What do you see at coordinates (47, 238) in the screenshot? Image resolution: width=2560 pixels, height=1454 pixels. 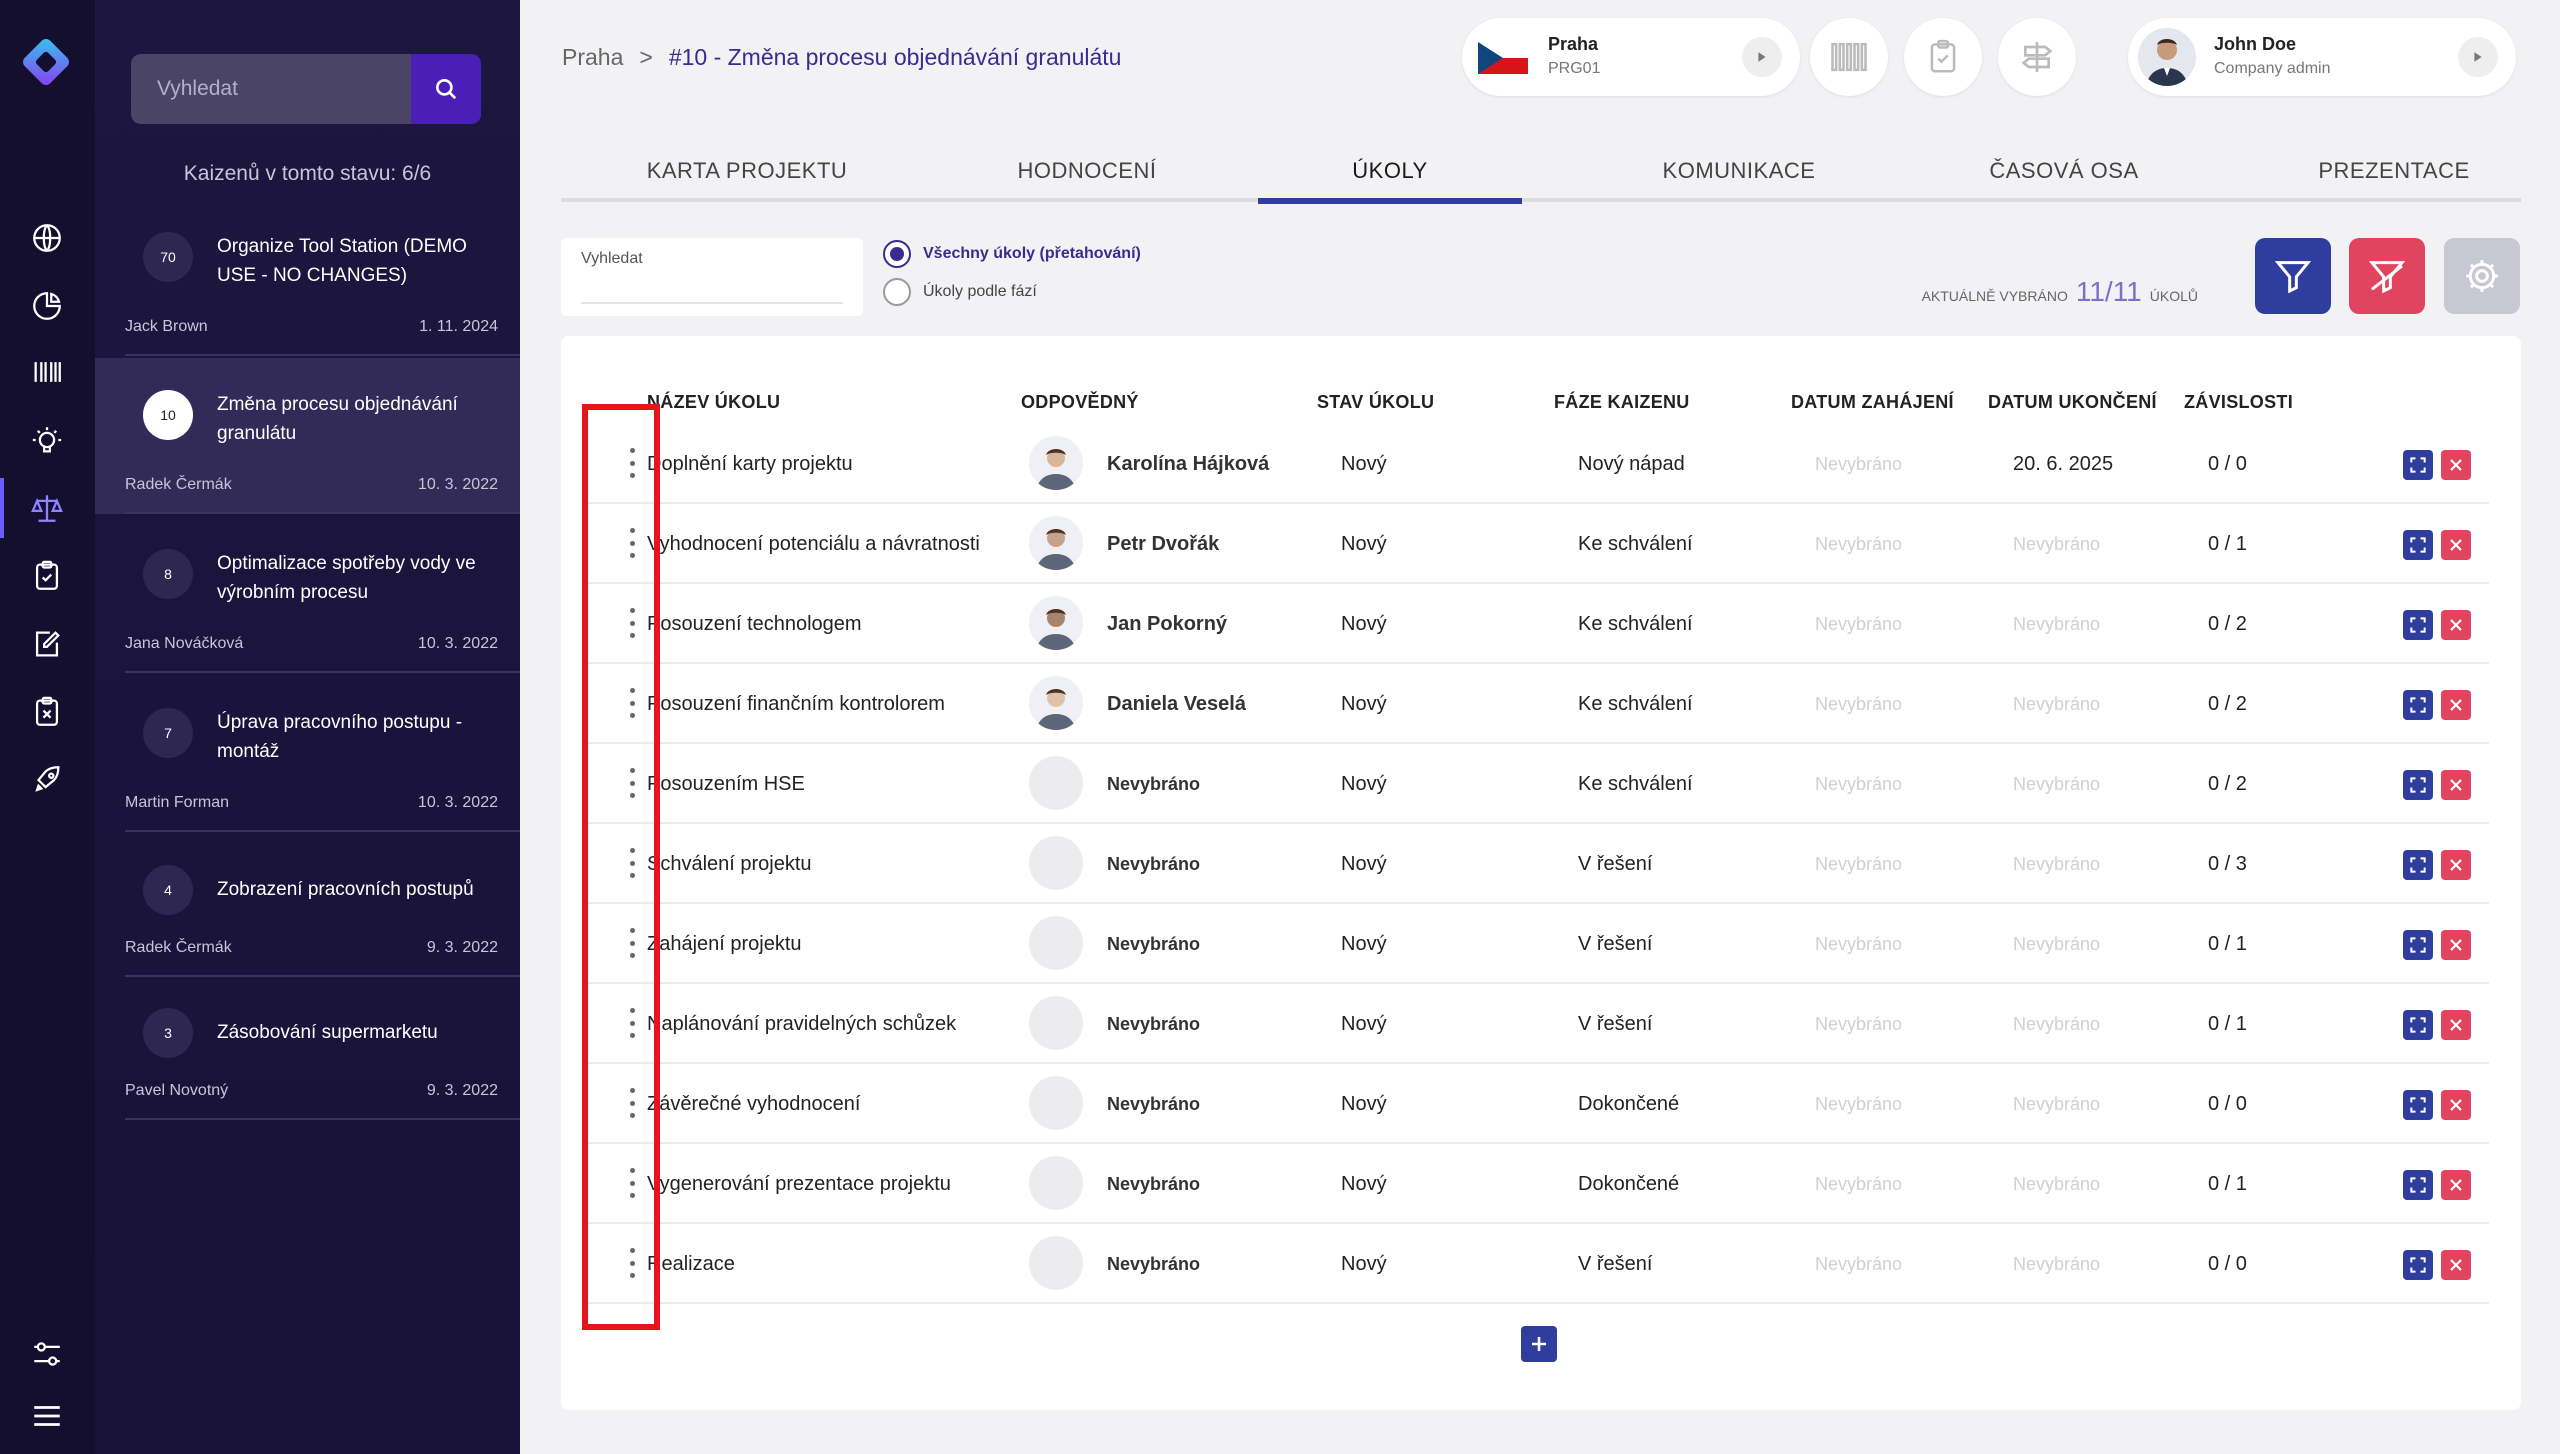 I see `globe-icon` at bounding box center [47, 238].